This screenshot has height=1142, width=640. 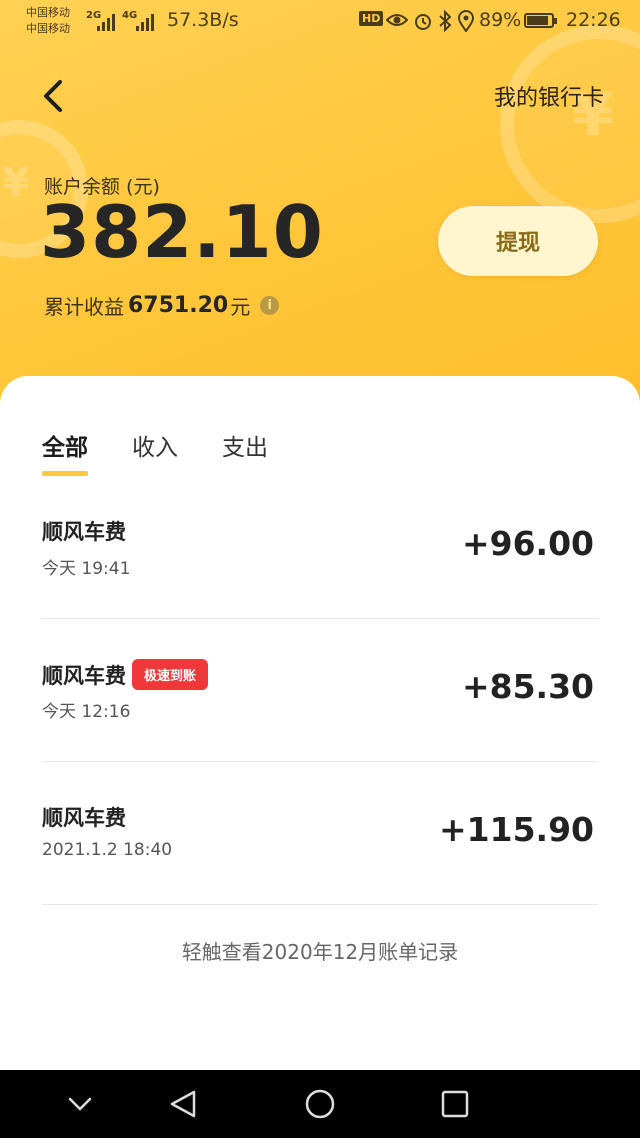 What do you see at coordinates (466, 21) in the screenshot?
I see `location-icon` at bounding box center [466, 21].